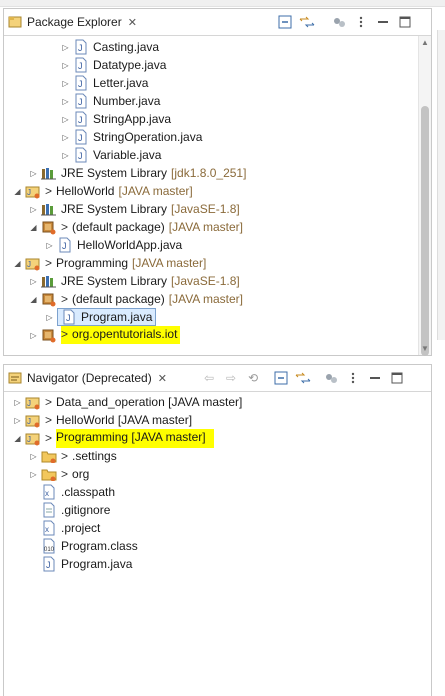  I want to click on nav-file-program-class: 010 Program.class, so click(89, 546).